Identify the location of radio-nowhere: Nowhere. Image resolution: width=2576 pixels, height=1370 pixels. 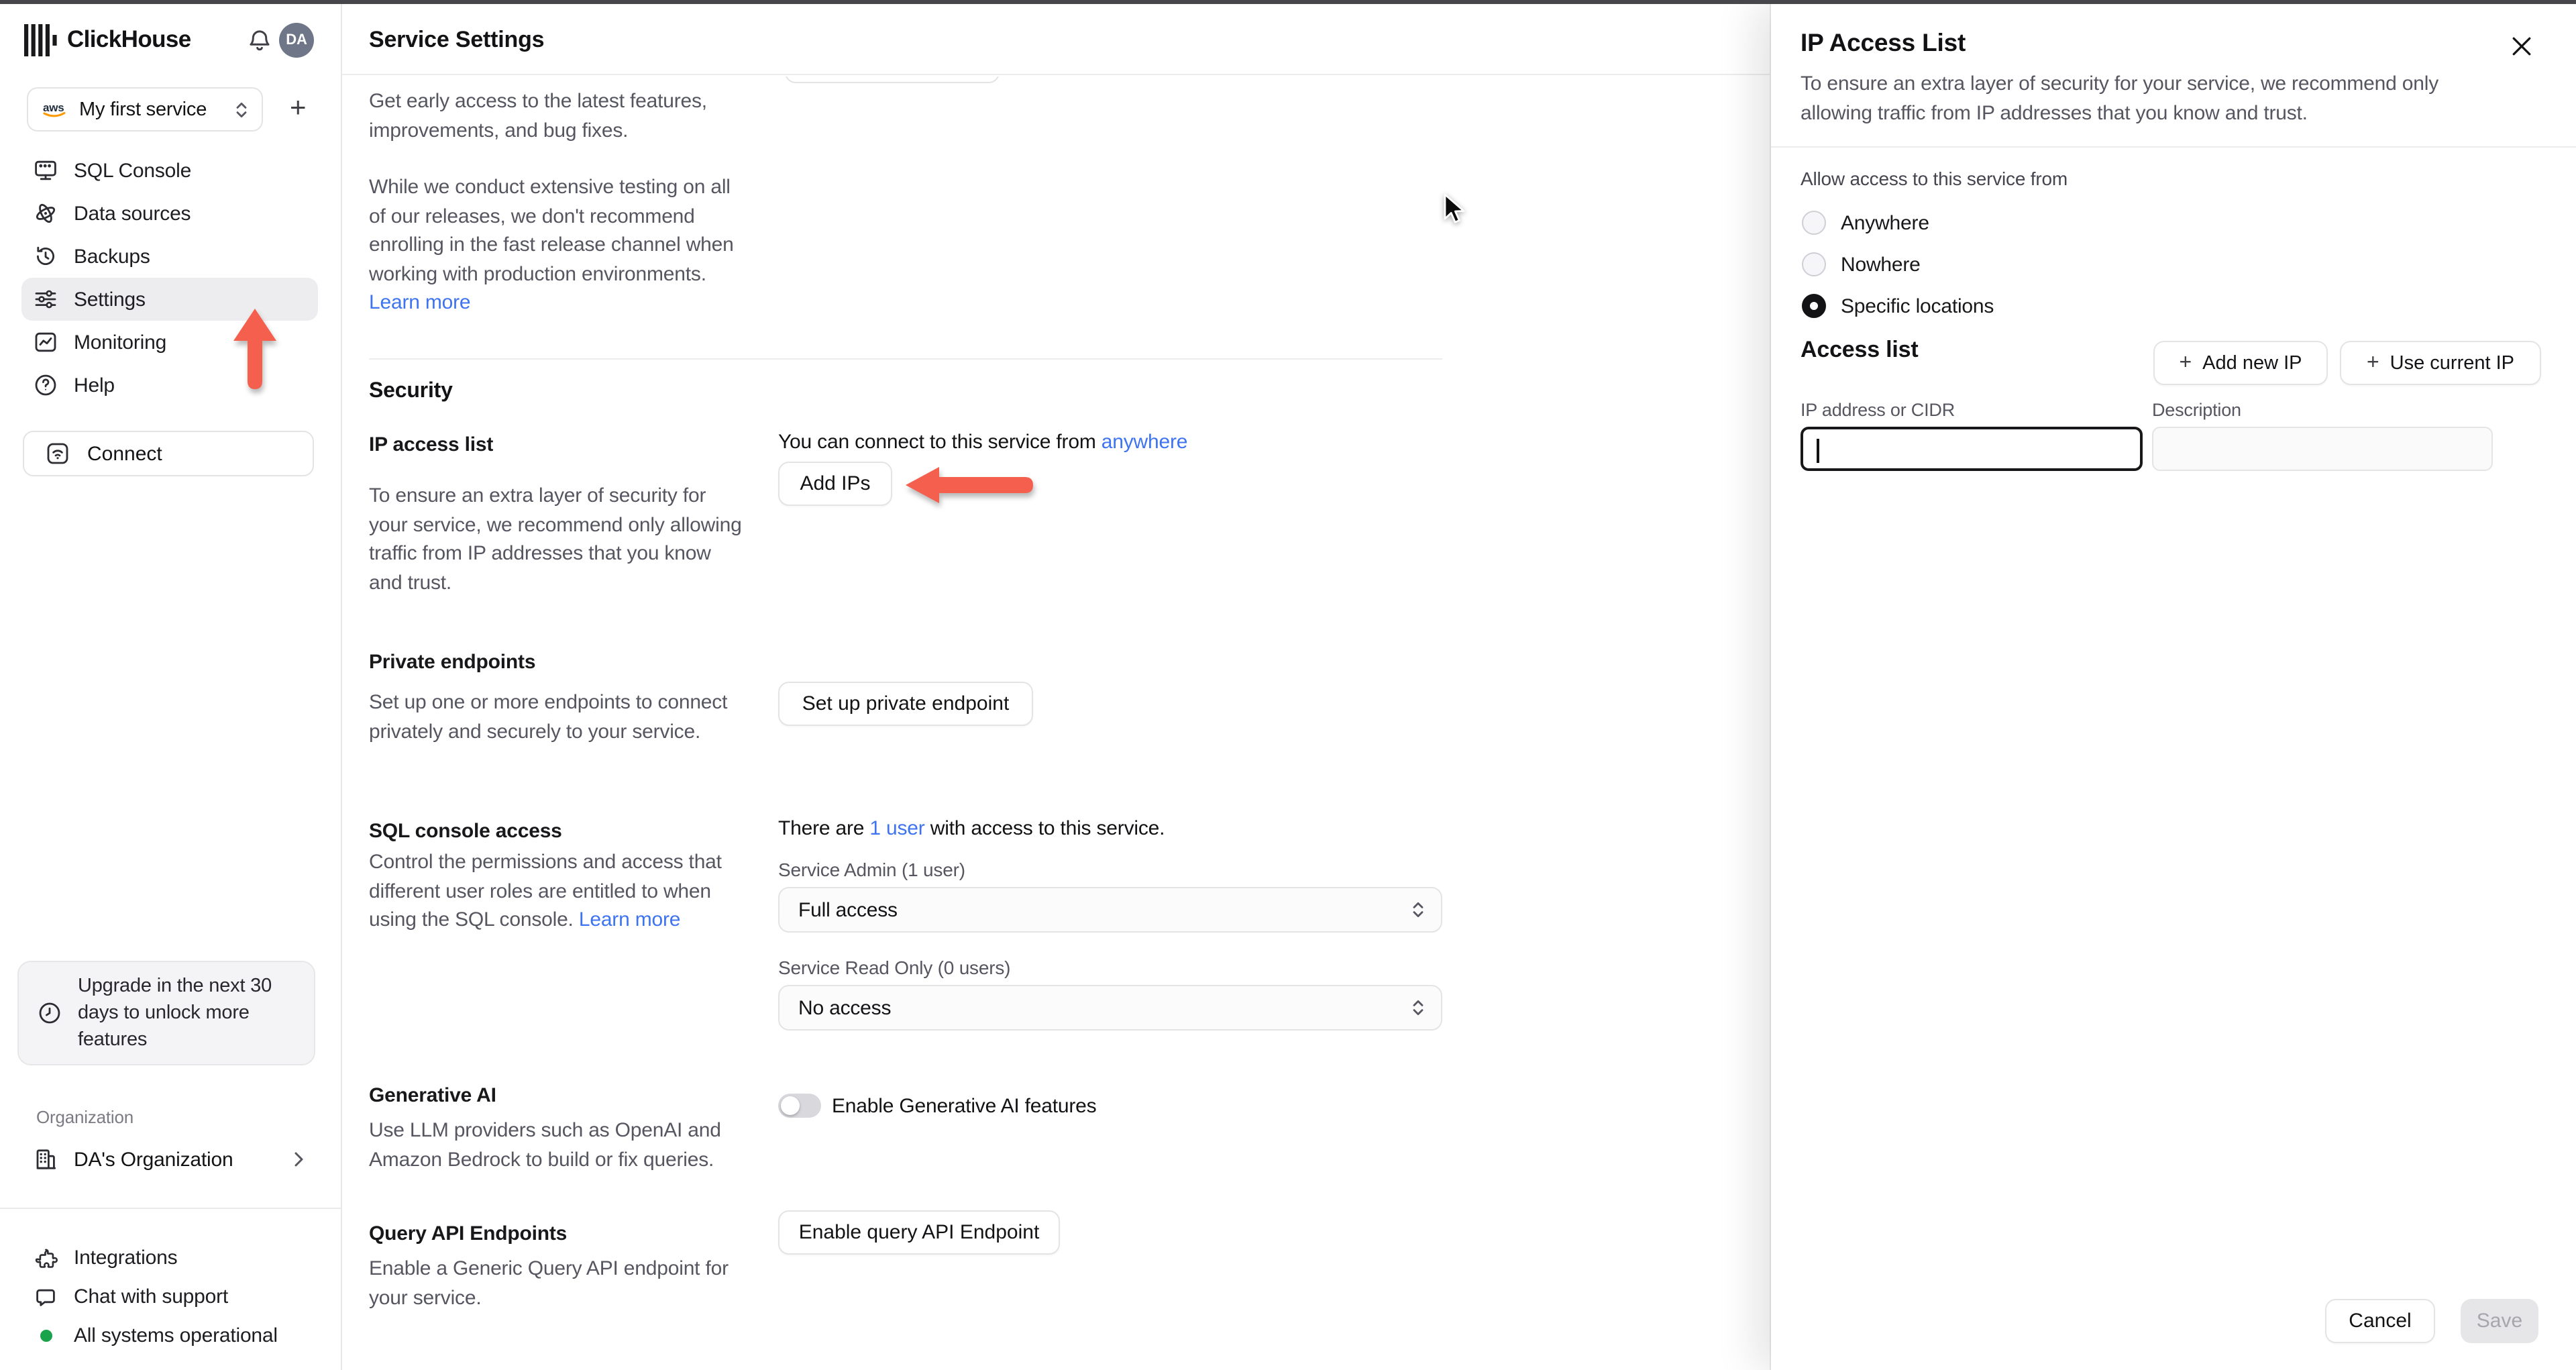
(1861, 264).